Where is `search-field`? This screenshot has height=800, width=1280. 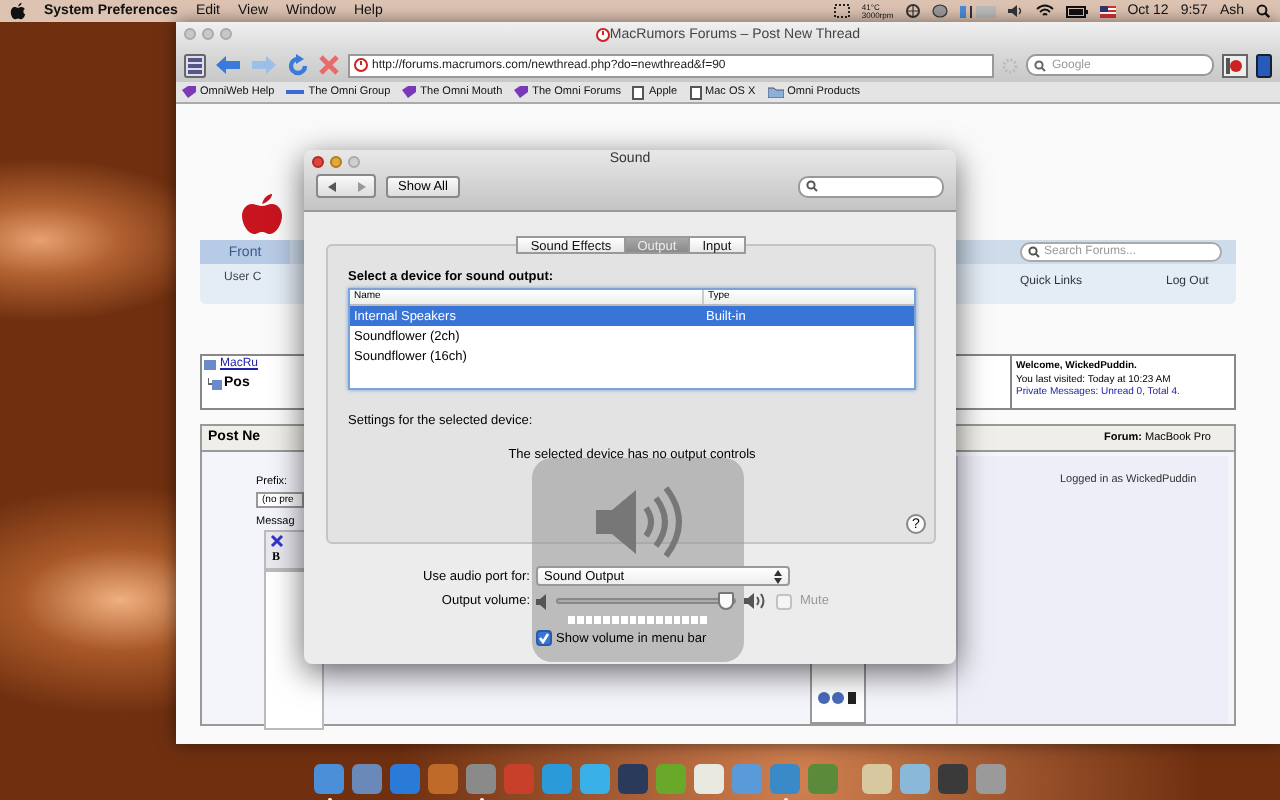
search-field is located at coordinates (871, 186).